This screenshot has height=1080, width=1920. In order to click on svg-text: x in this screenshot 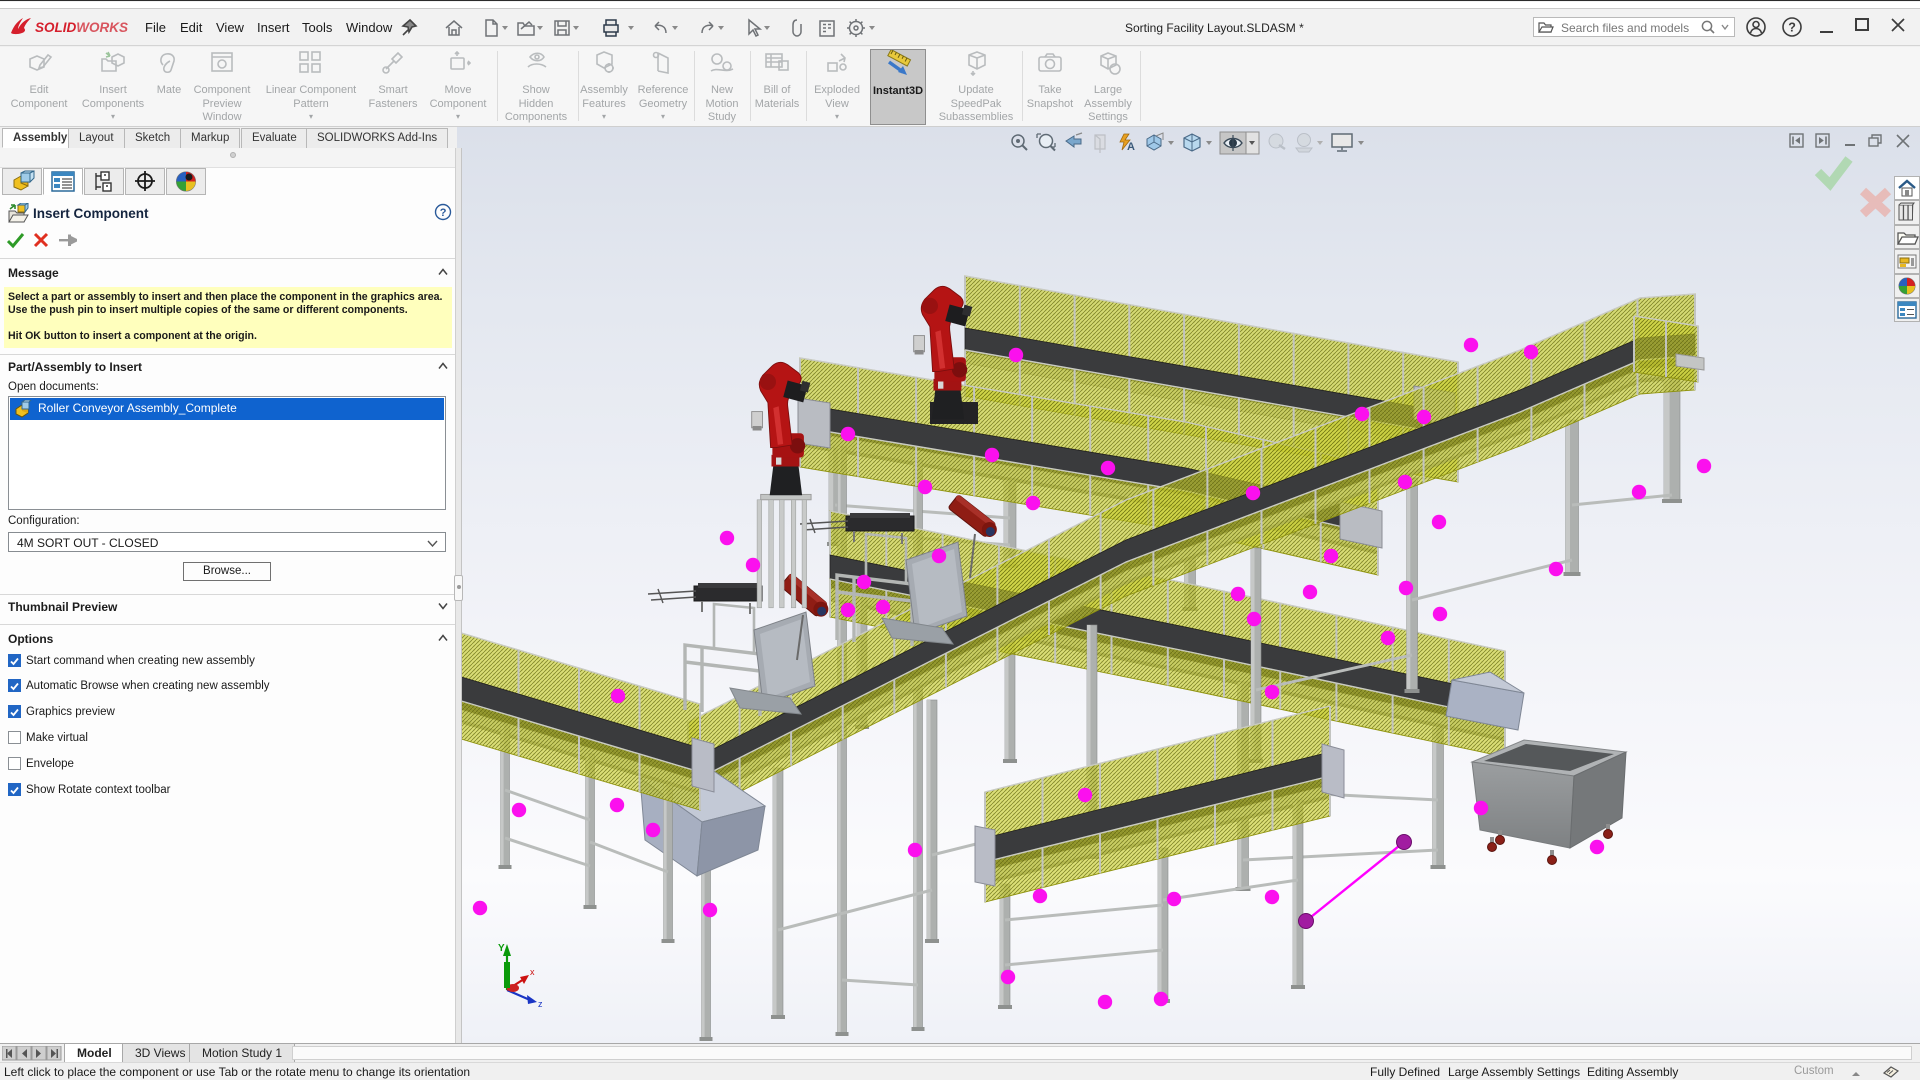, I will do `click(532, 972)`.